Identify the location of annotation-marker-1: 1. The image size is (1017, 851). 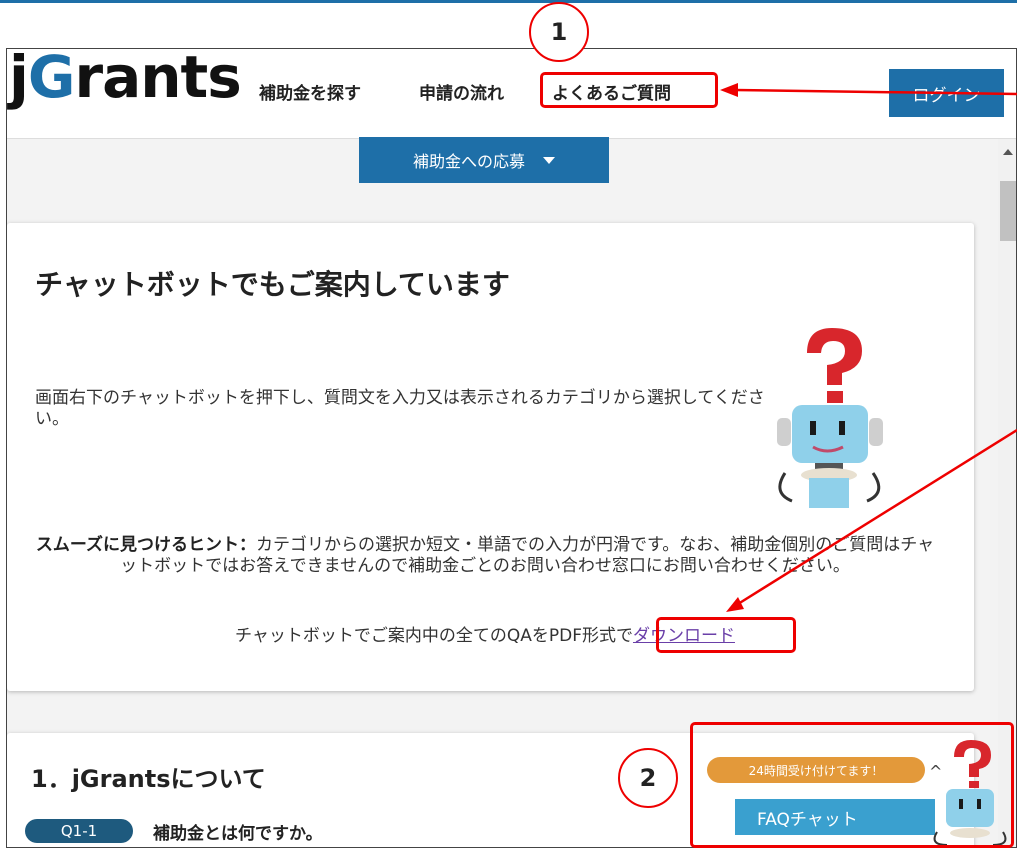
(559, 32).